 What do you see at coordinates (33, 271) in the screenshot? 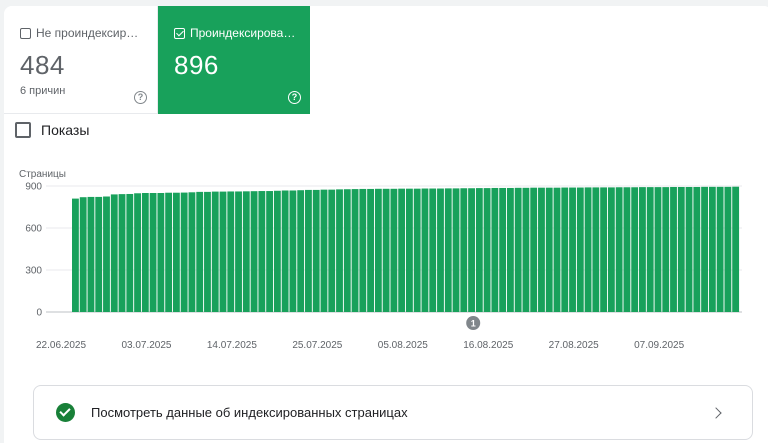
I see `y-tick-label: 300` at bounding box center [33, 271].